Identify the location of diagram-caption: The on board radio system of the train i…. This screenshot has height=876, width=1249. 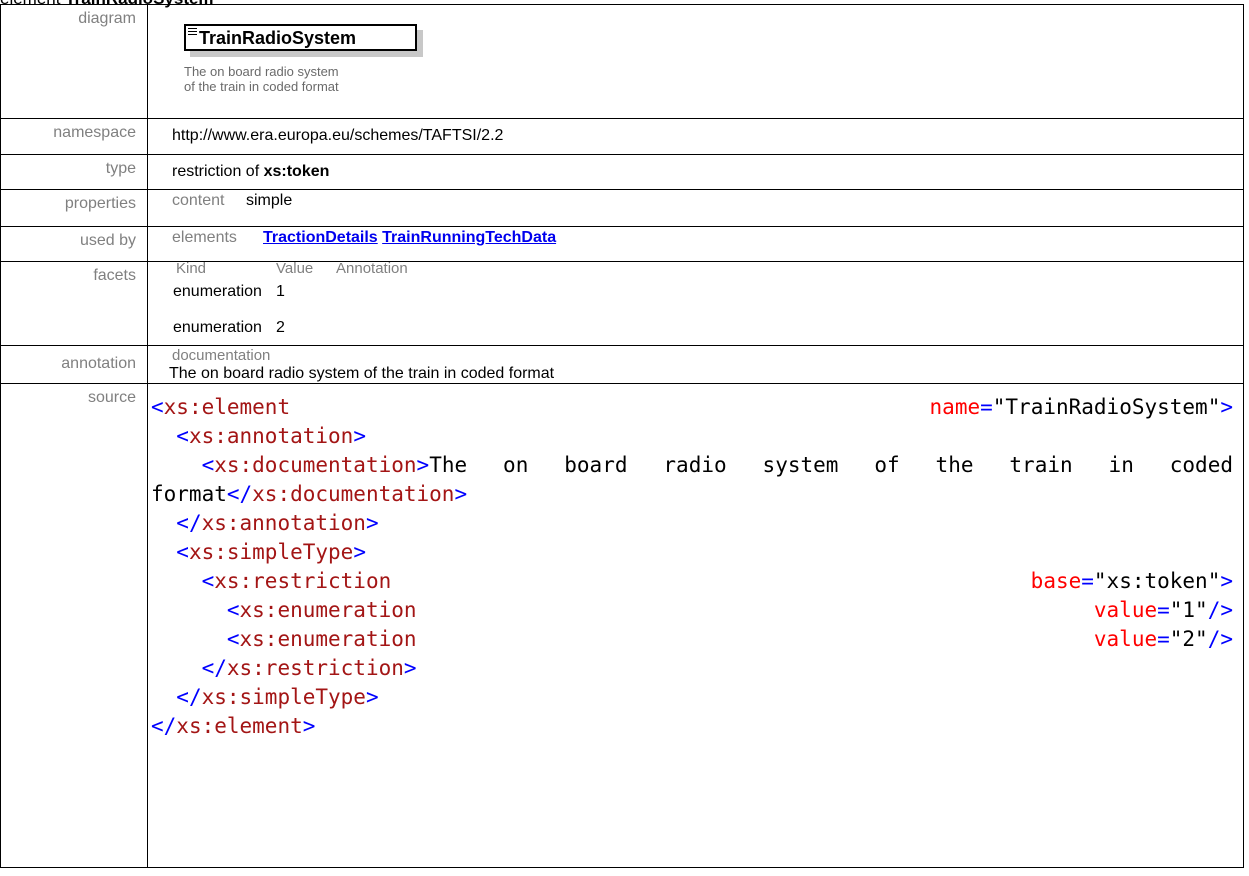
(284, 79).